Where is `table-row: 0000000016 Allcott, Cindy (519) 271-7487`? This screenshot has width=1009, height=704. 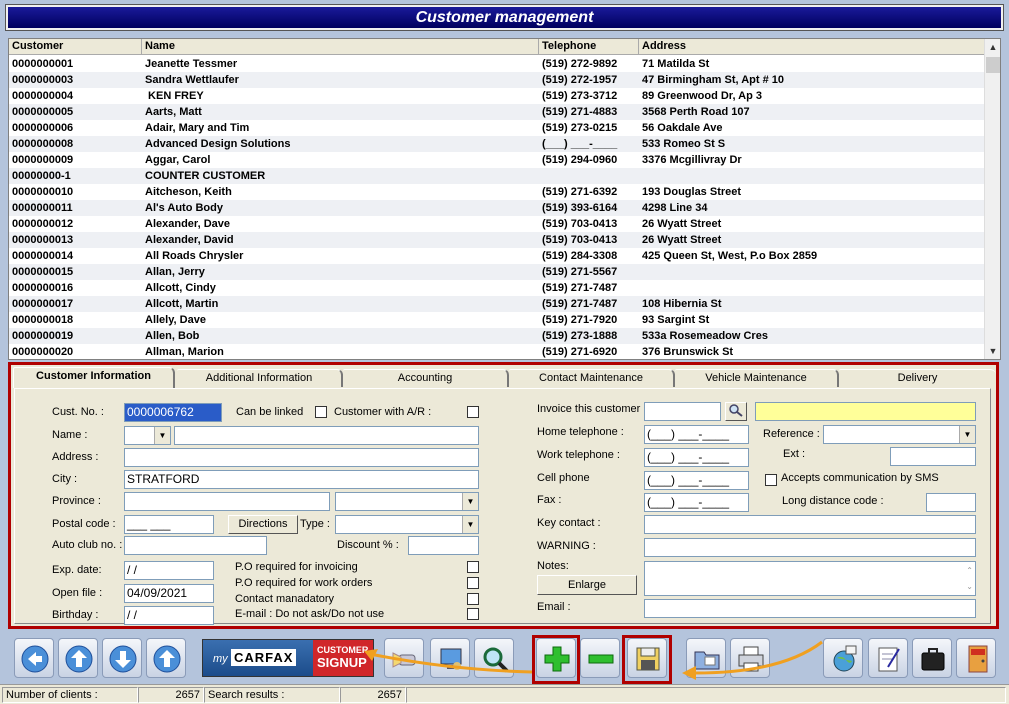 table-row: 0000000016 Allcott, Cindy (519) 271-7487 is located at coordinates (496, 288).